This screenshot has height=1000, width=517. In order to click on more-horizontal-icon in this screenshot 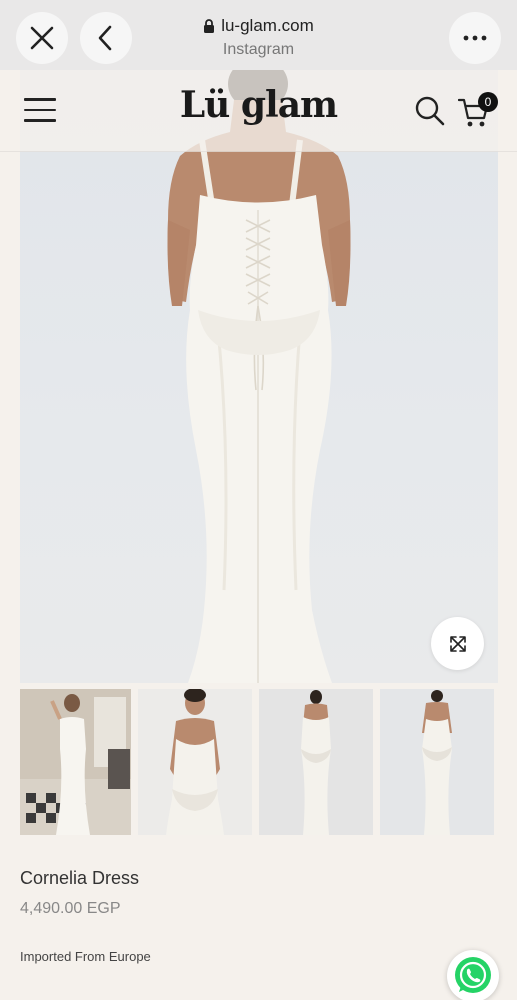, I will do `click(475, 38)`.